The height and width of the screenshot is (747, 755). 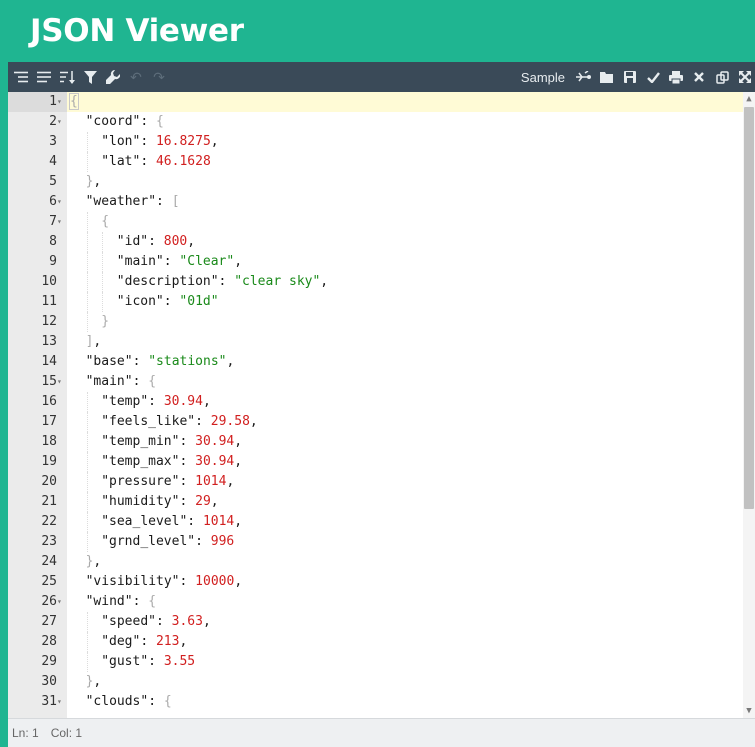 What do you see at coordinates (37, 462) in the screenshot?
I see `line-number: 19` at bounding box center [37, 462].